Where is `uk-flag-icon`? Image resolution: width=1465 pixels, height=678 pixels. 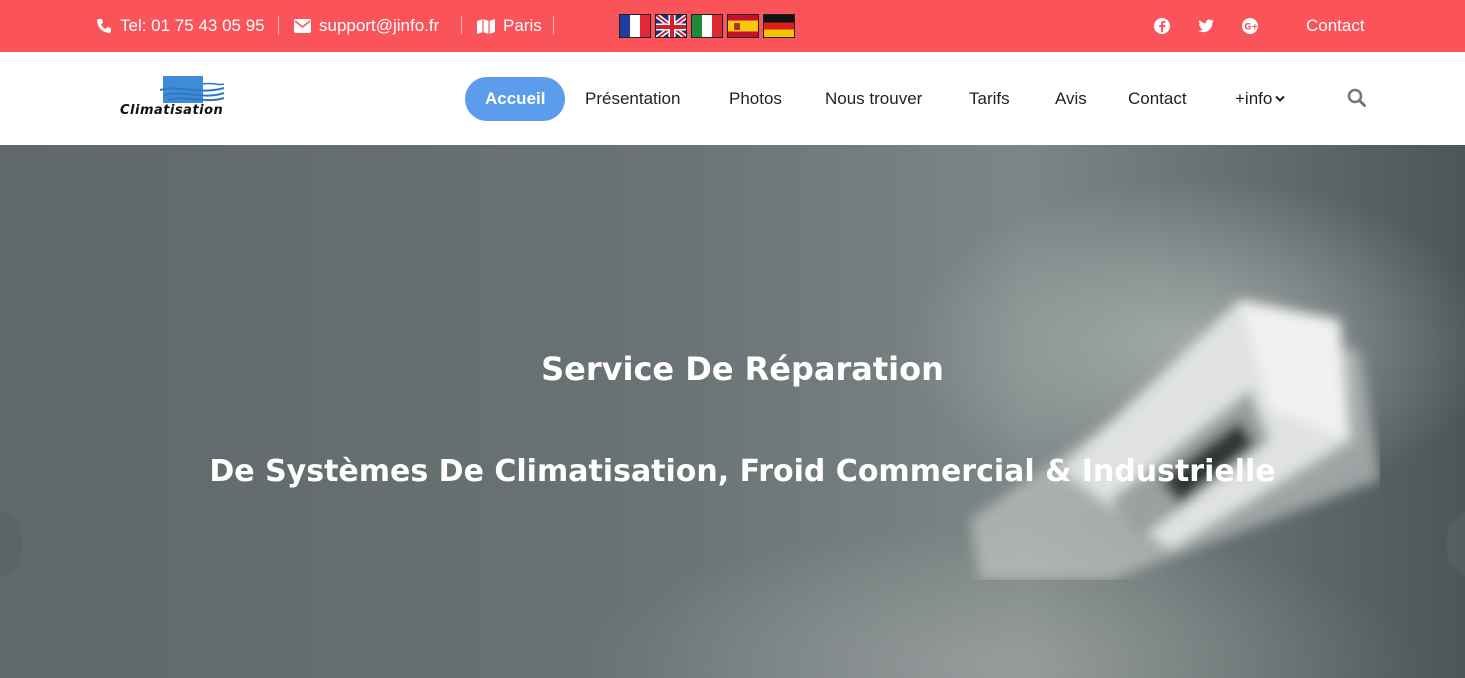 uk-flag-icon is located at coordinates (671, 26).